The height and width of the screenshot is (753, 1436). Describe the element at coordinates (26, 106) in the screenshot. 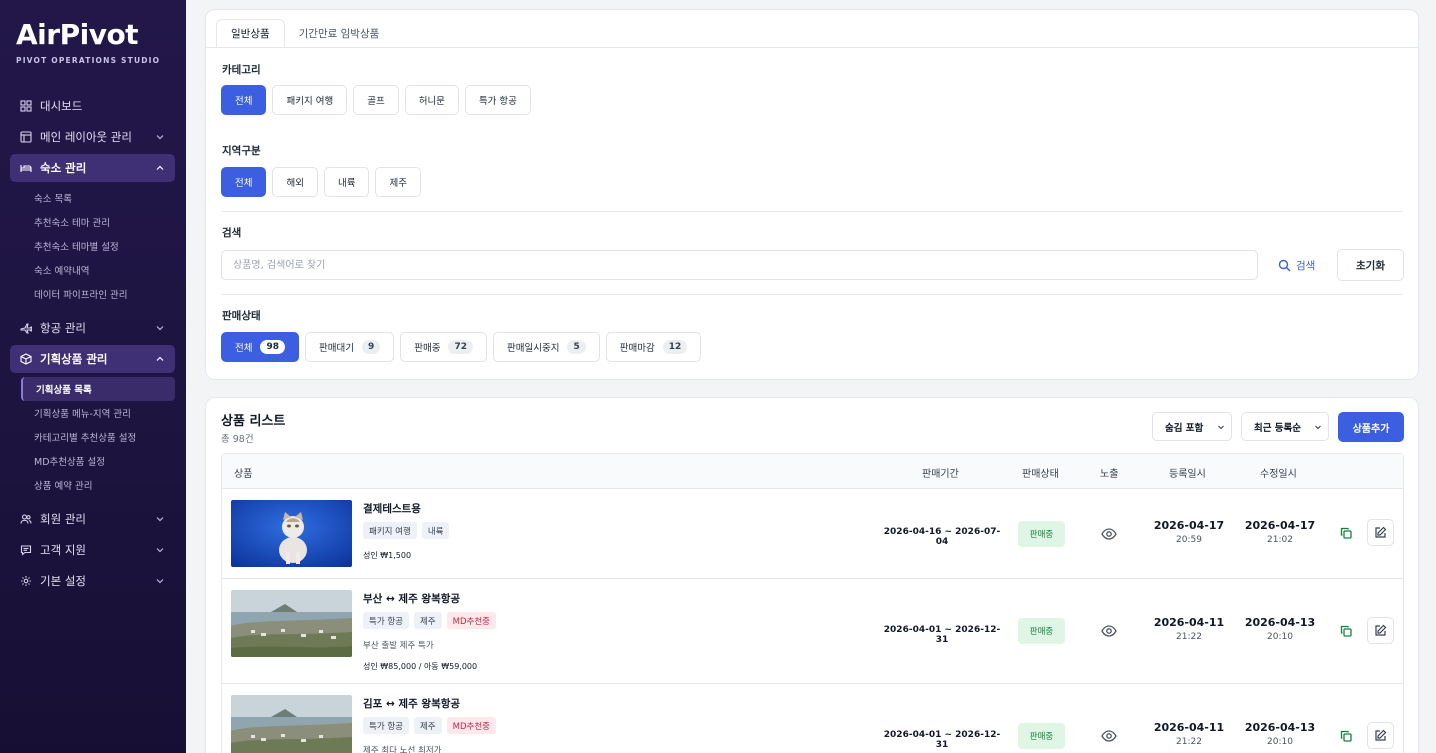

I see `grid-icon` at that location.